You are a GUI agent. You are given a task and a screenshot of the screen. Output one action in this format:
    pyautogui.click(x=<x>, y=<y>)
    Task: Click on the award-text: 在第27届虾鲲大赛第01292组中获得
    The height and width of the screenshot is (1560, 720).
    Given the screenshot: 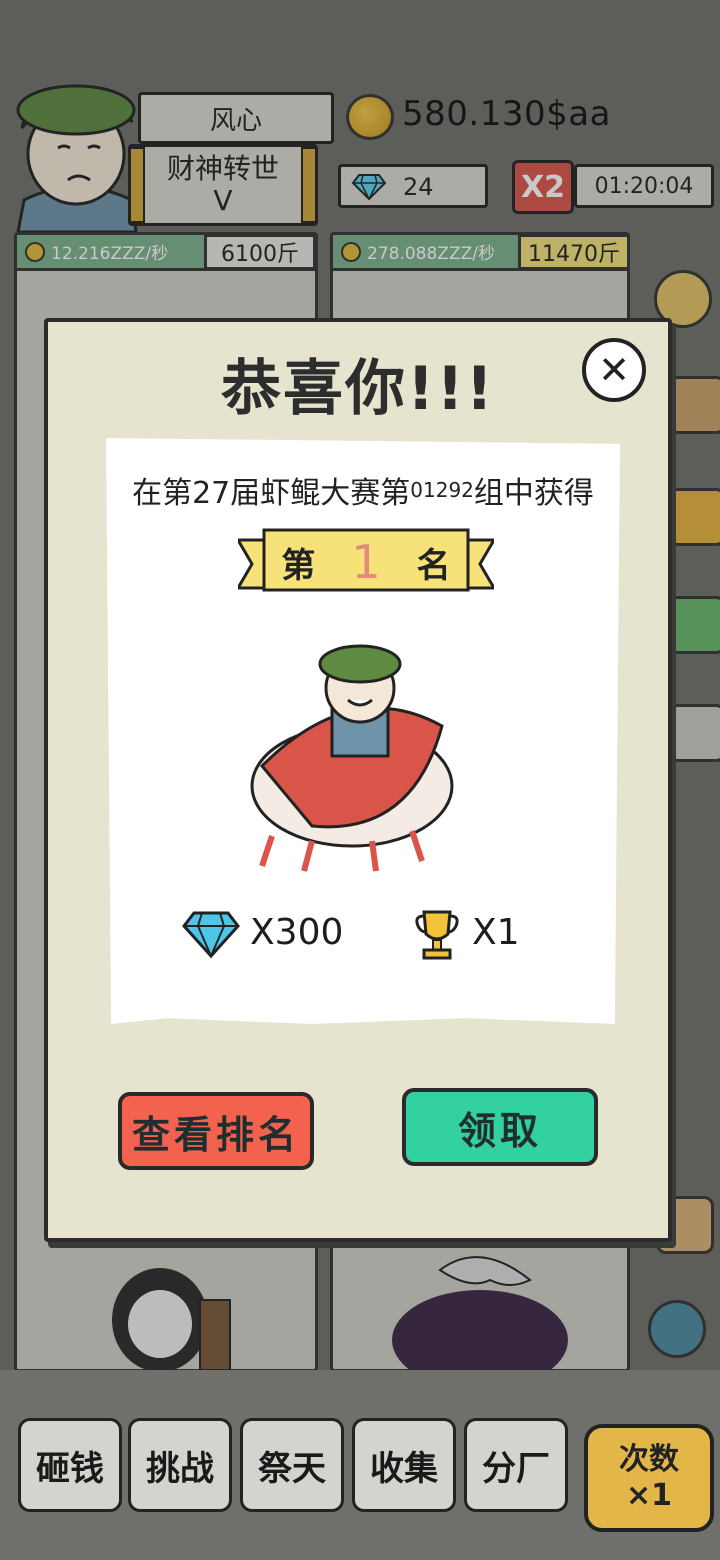 What is the action you would take?
    pyautogui.click(x=363, y=490)
    